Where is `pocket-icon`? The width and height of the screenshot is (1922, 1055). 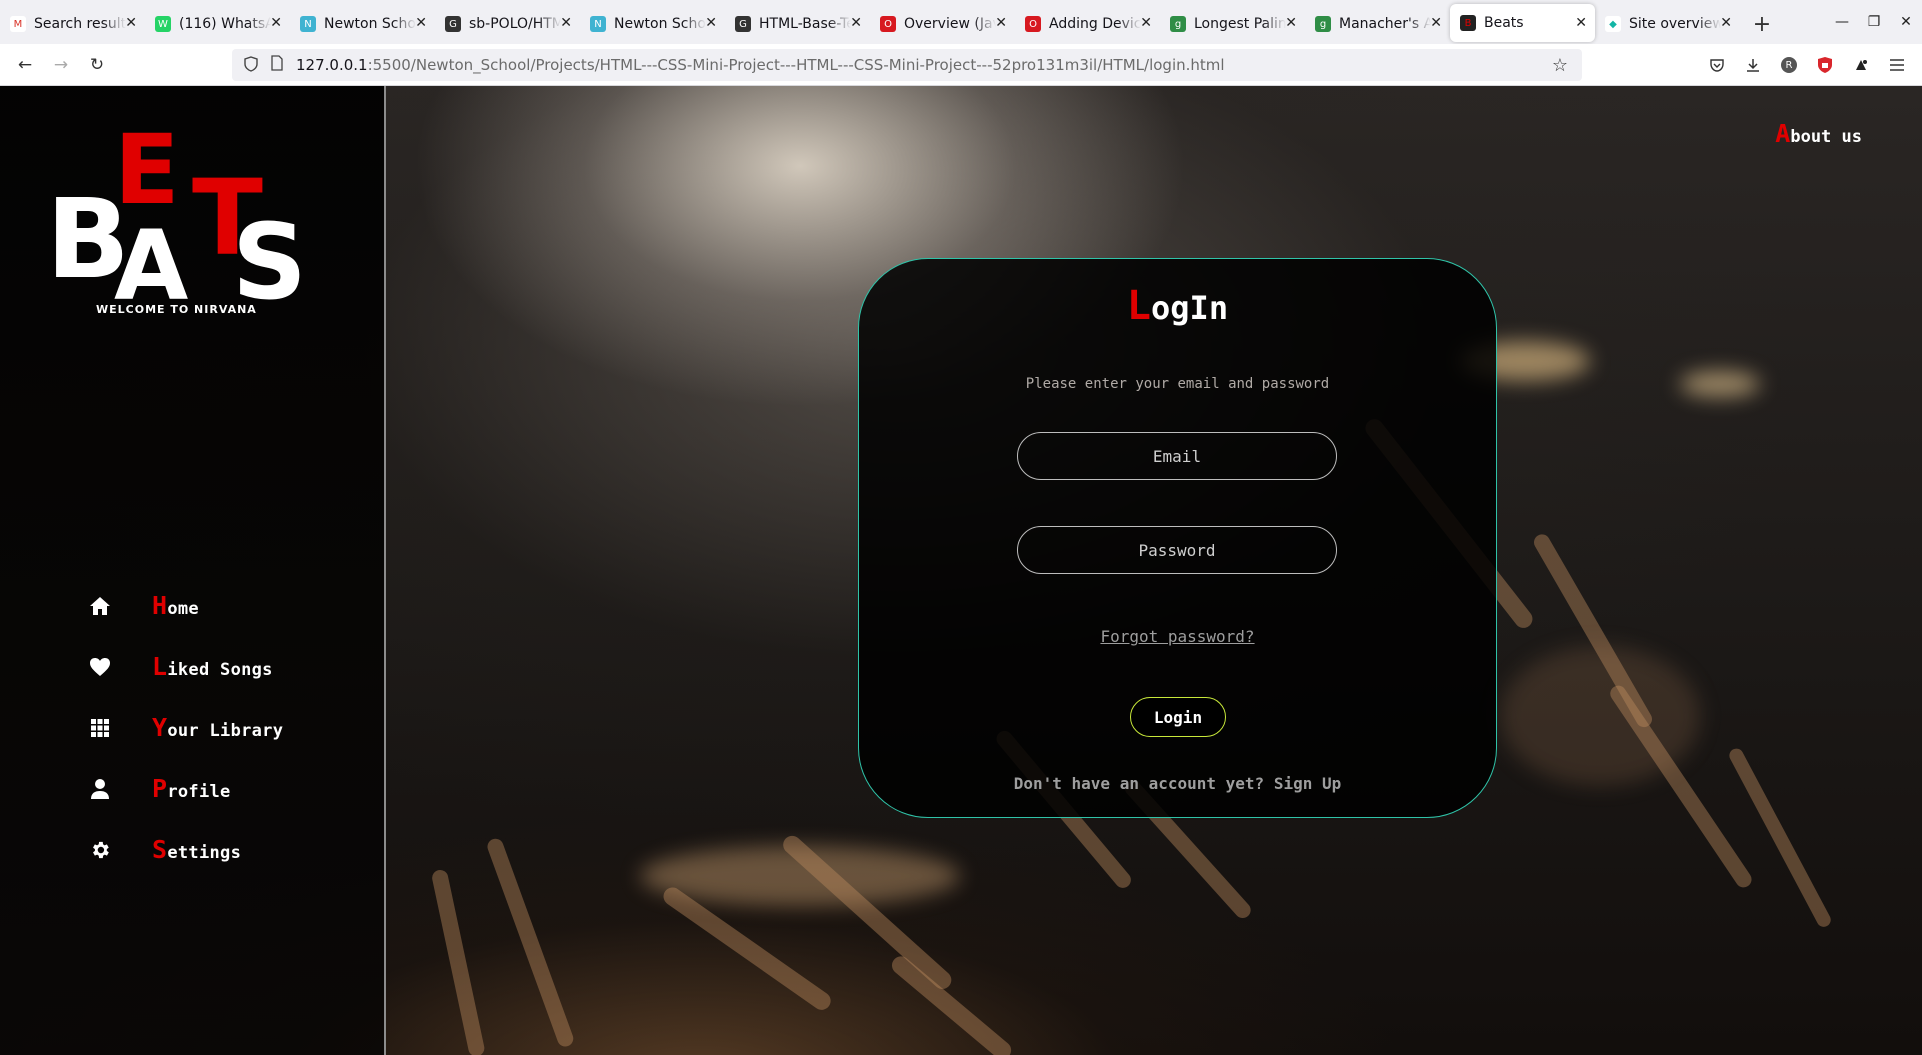 pocket-icon is located at coordinates (1717, 65).